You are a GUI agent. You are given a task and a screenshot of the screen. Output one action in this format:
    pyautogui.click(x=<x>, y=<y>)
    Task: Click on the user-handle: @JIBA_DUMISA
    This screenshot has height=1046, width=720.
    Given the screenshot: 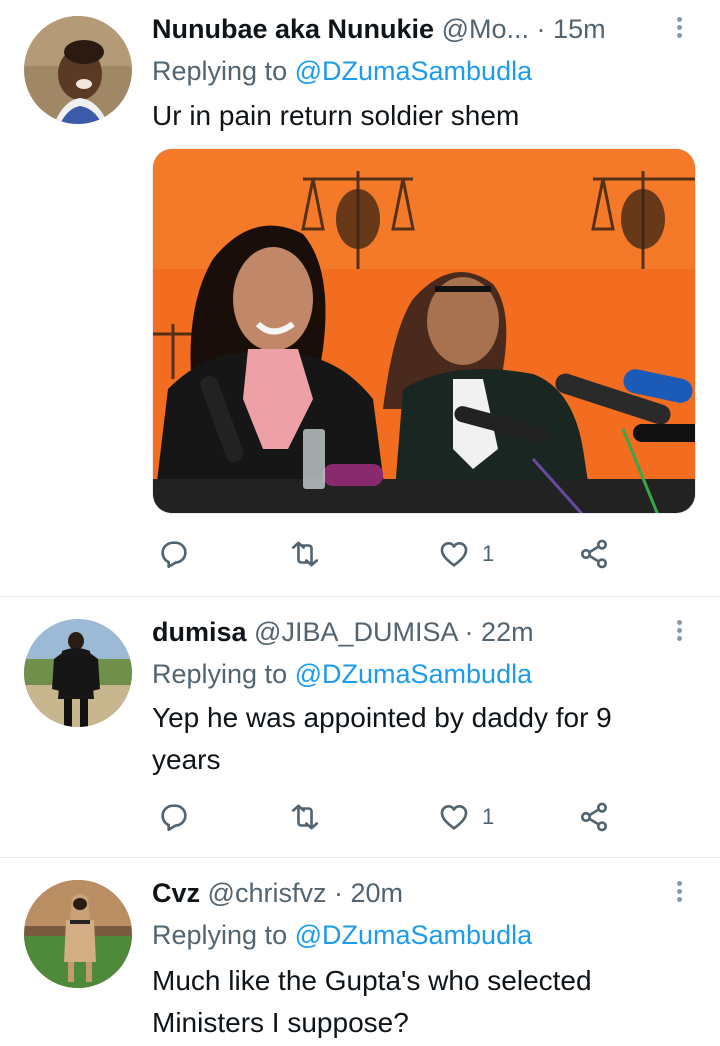 What is the action you would take?
    pyautogui.click(x=355, y=632)
    